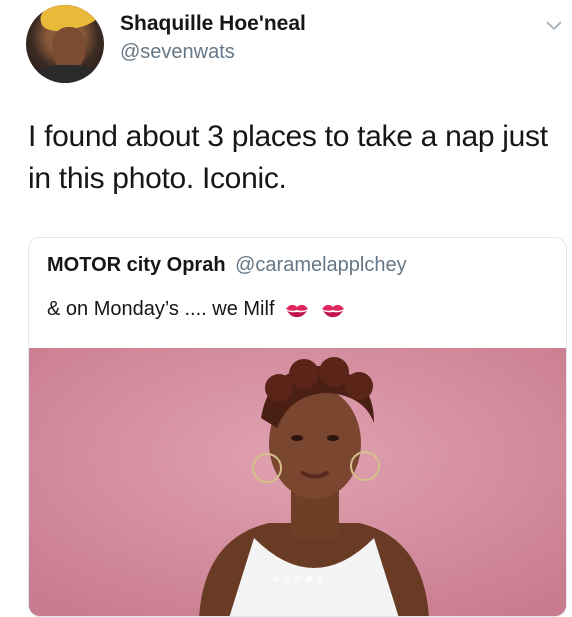  I want to click on carousel-indicator, so click(298, 579).